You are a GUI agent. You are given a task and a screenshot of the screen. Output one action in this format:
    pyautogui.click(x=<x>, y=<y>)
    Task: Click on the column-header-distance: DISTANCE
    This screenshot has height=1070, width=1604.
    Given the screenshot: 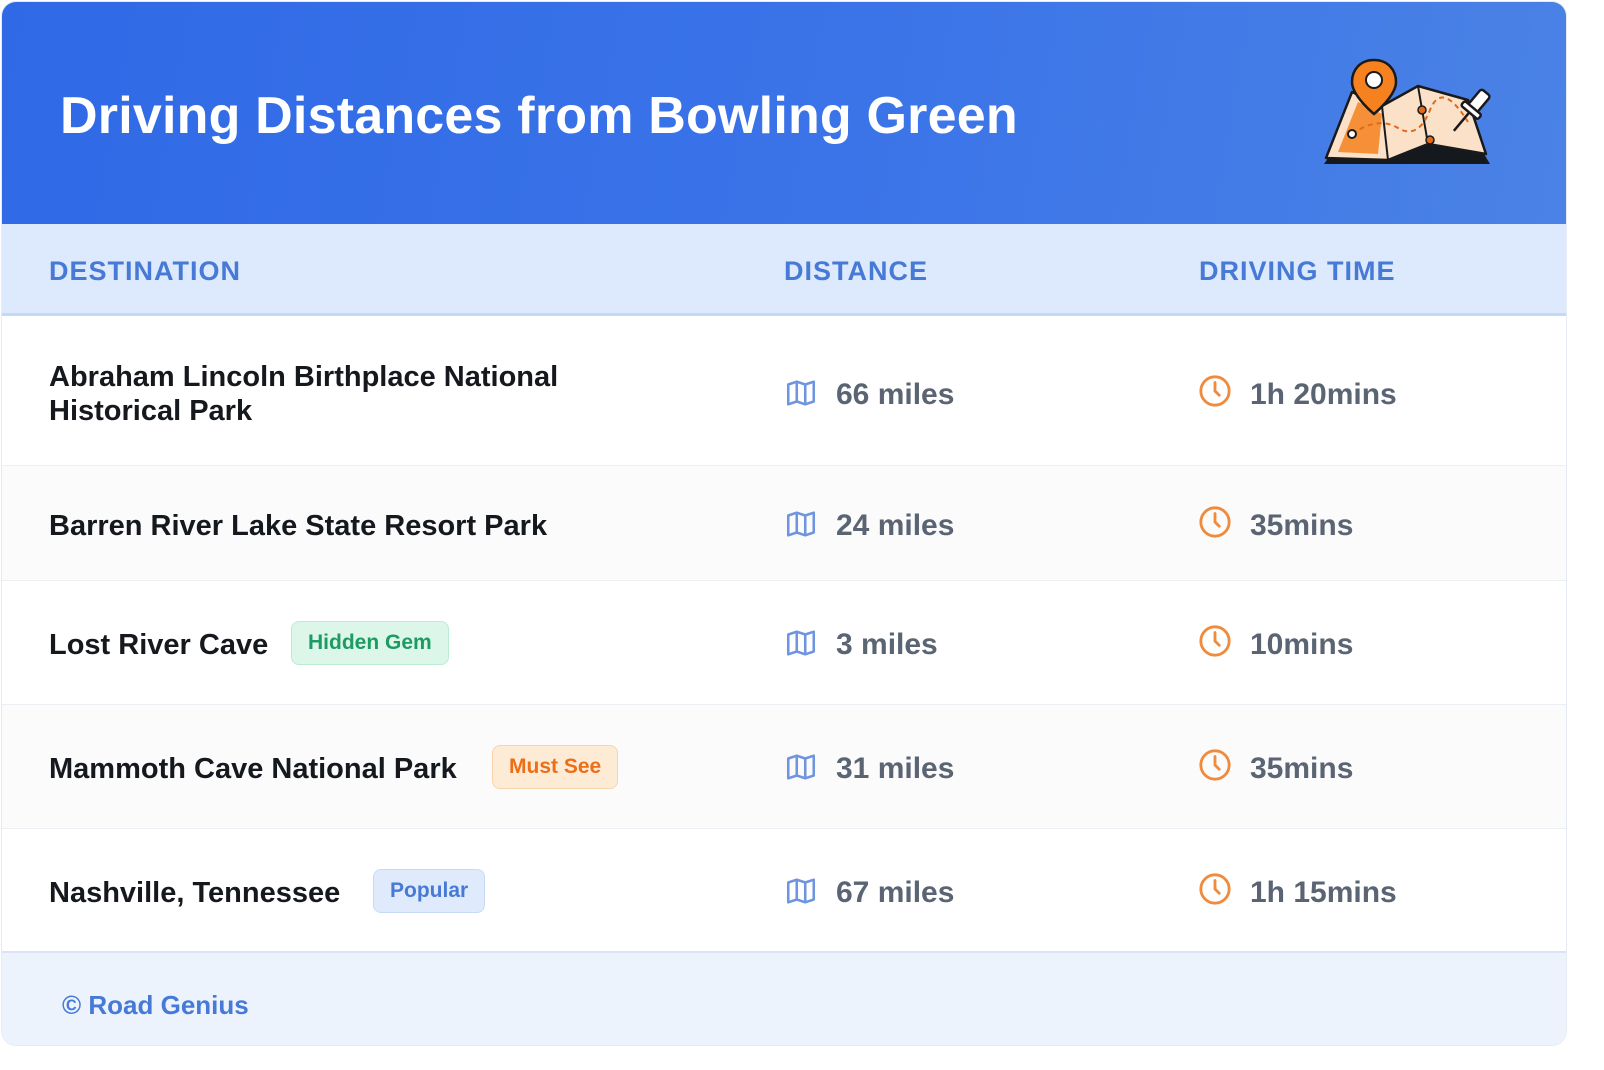 What is the action you would take?
    pyautogui.click(x=856, y=271)
    